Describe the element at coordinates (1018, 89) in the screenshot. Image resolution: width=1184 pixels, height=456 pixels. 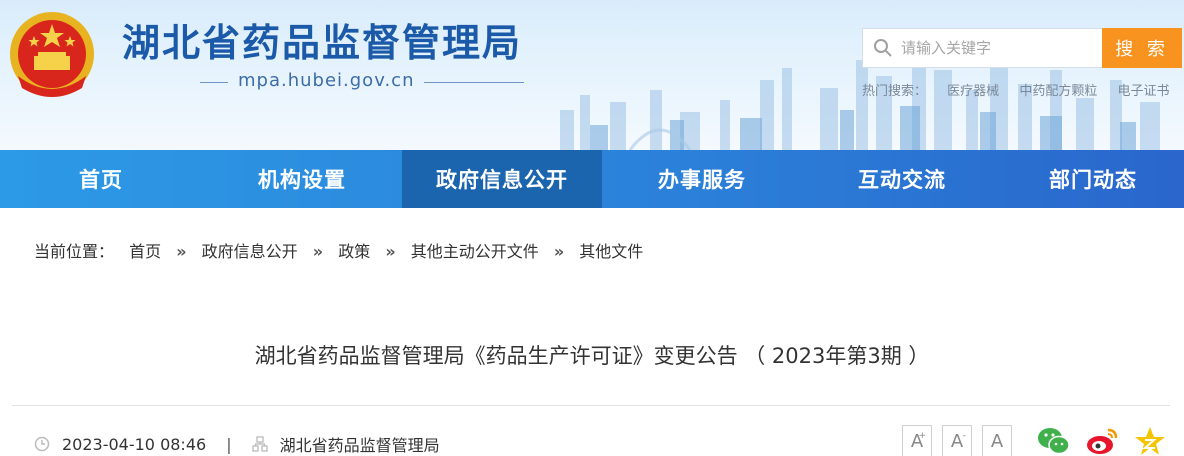
I see `hot-search: 热门搜索： 医疗器械 中药配方颗粒 电子证书` at that location.